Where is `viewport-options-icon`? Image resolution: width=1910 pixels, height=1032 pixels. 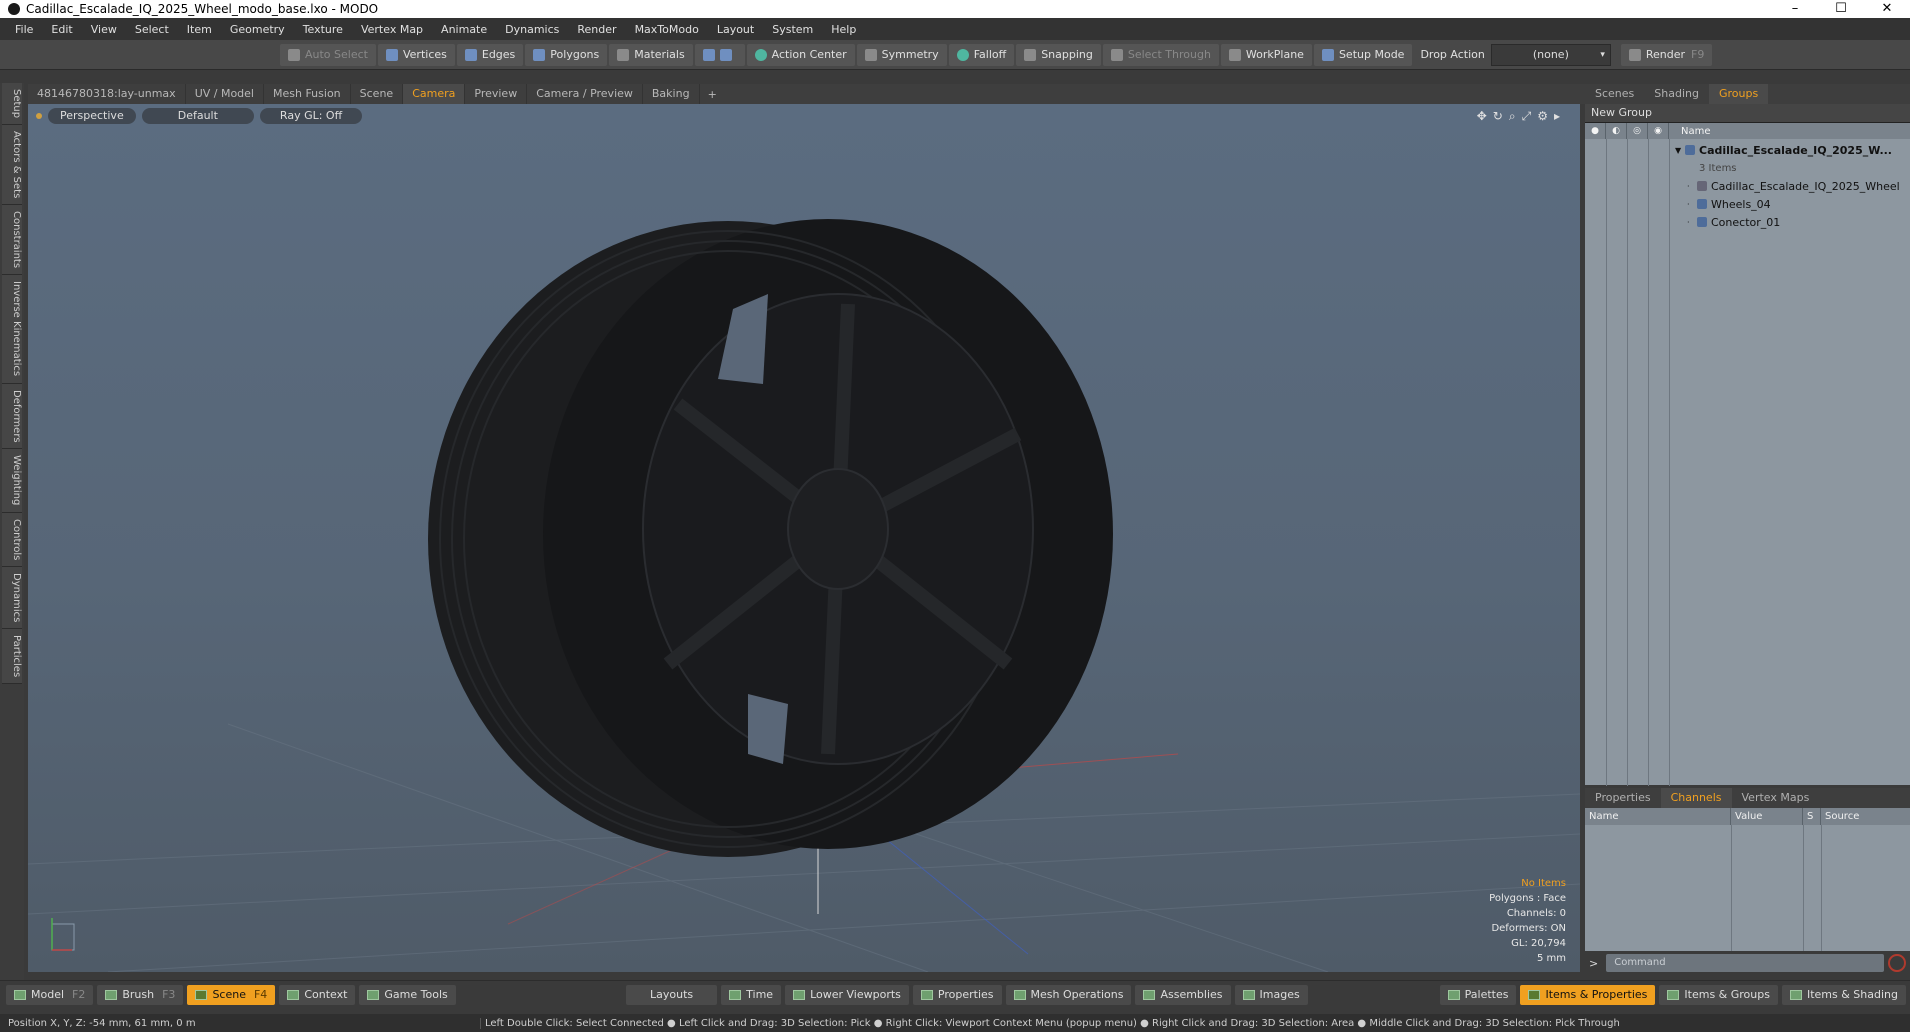
viewport-options-icon is located at coordinates (39, 116).